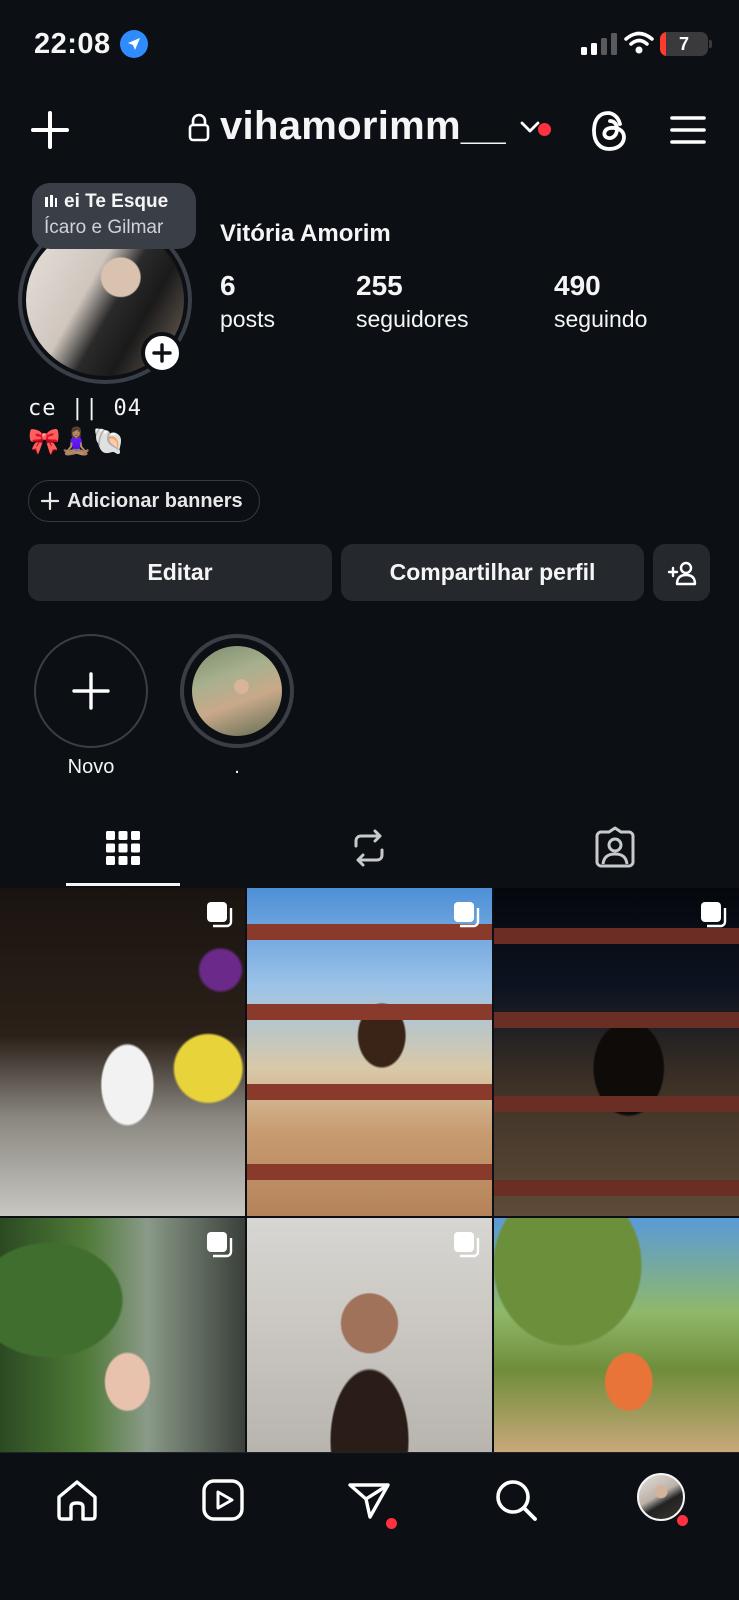  What do you see at coordinates (50, 501) in the screenshot?
I see `plus-small-icon` at bounding box center [50, 501].